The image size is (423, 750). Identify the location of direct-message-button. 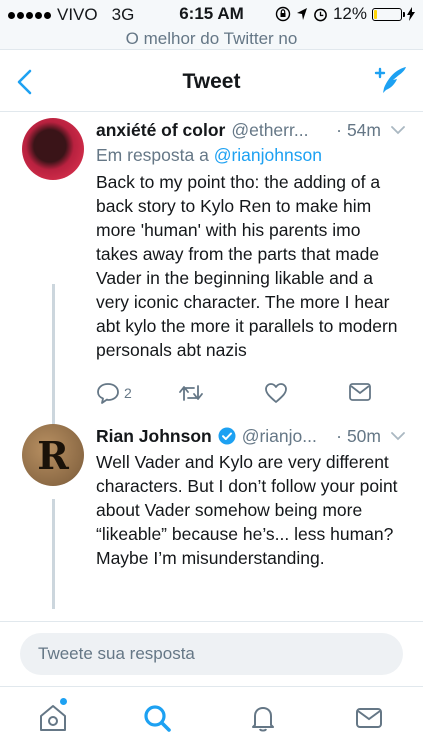
(360, 392).